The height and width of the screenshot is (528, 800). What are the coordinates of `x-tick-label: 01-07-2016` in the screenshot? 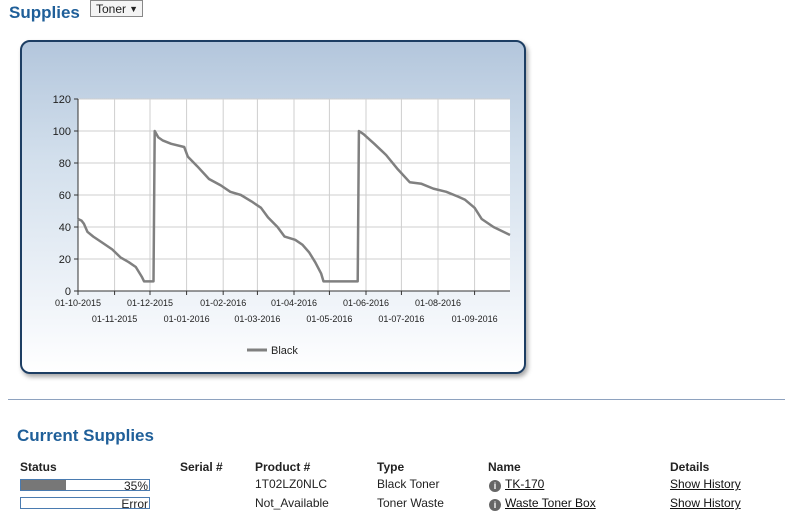 It's located at (401, 319).